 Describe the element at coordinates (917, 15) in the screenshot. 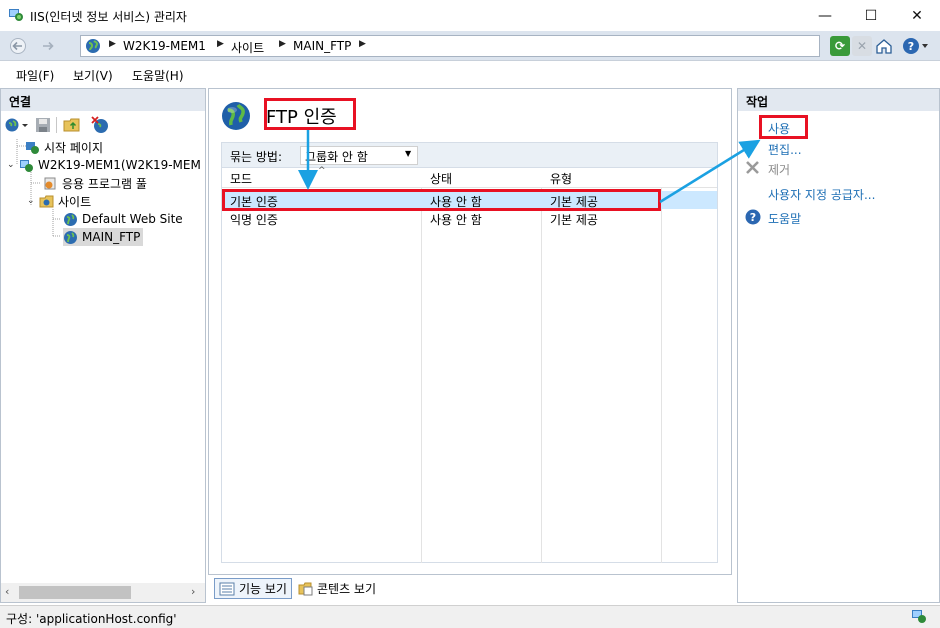

I see `close-button: ✕` at that location.